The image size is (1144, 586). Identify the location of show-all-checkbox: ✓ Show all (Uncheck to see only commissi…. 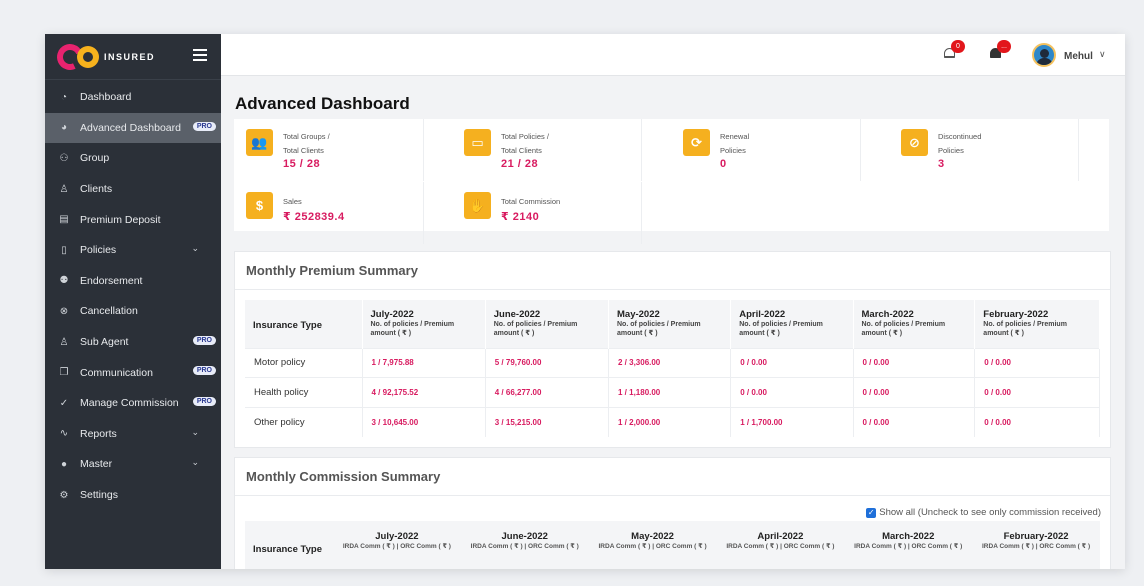
(983, 512).